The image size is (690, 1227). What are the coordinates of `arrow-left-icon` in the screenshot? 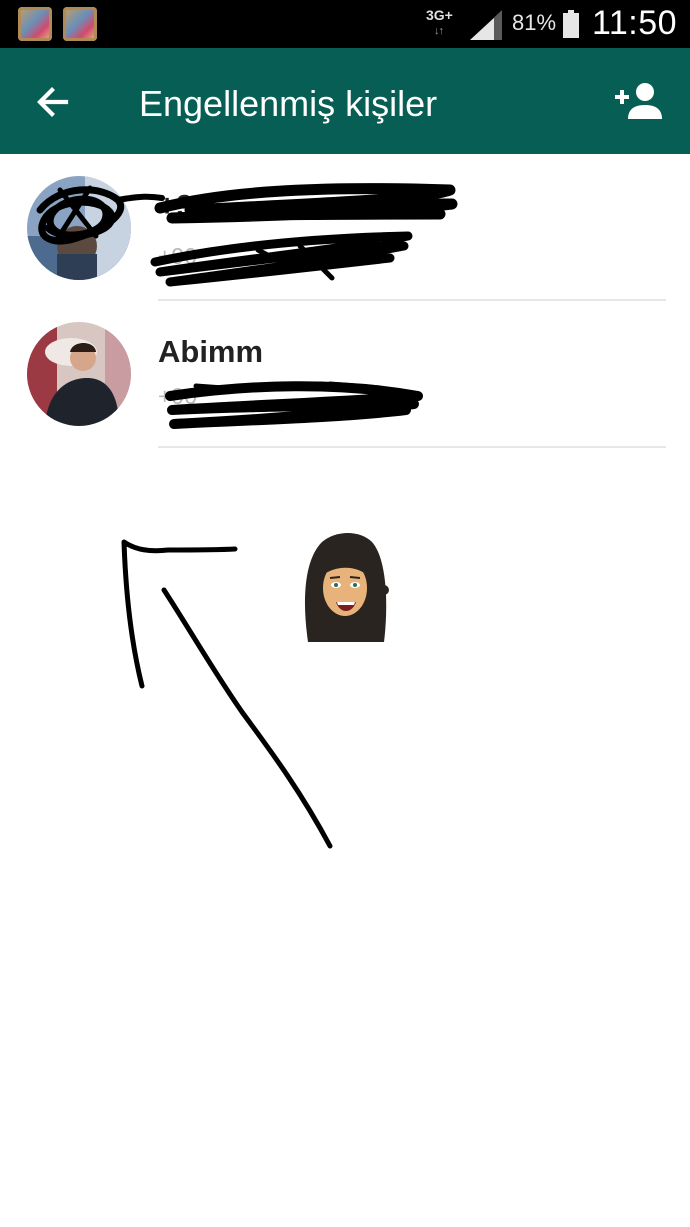 It's located at (53, 102).